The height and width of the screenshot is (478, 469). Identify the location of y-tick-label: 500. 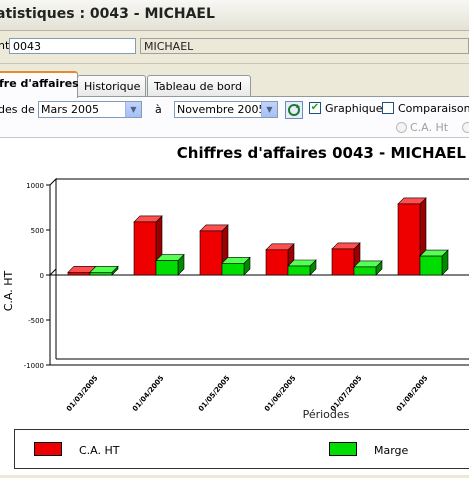
(37, 231).